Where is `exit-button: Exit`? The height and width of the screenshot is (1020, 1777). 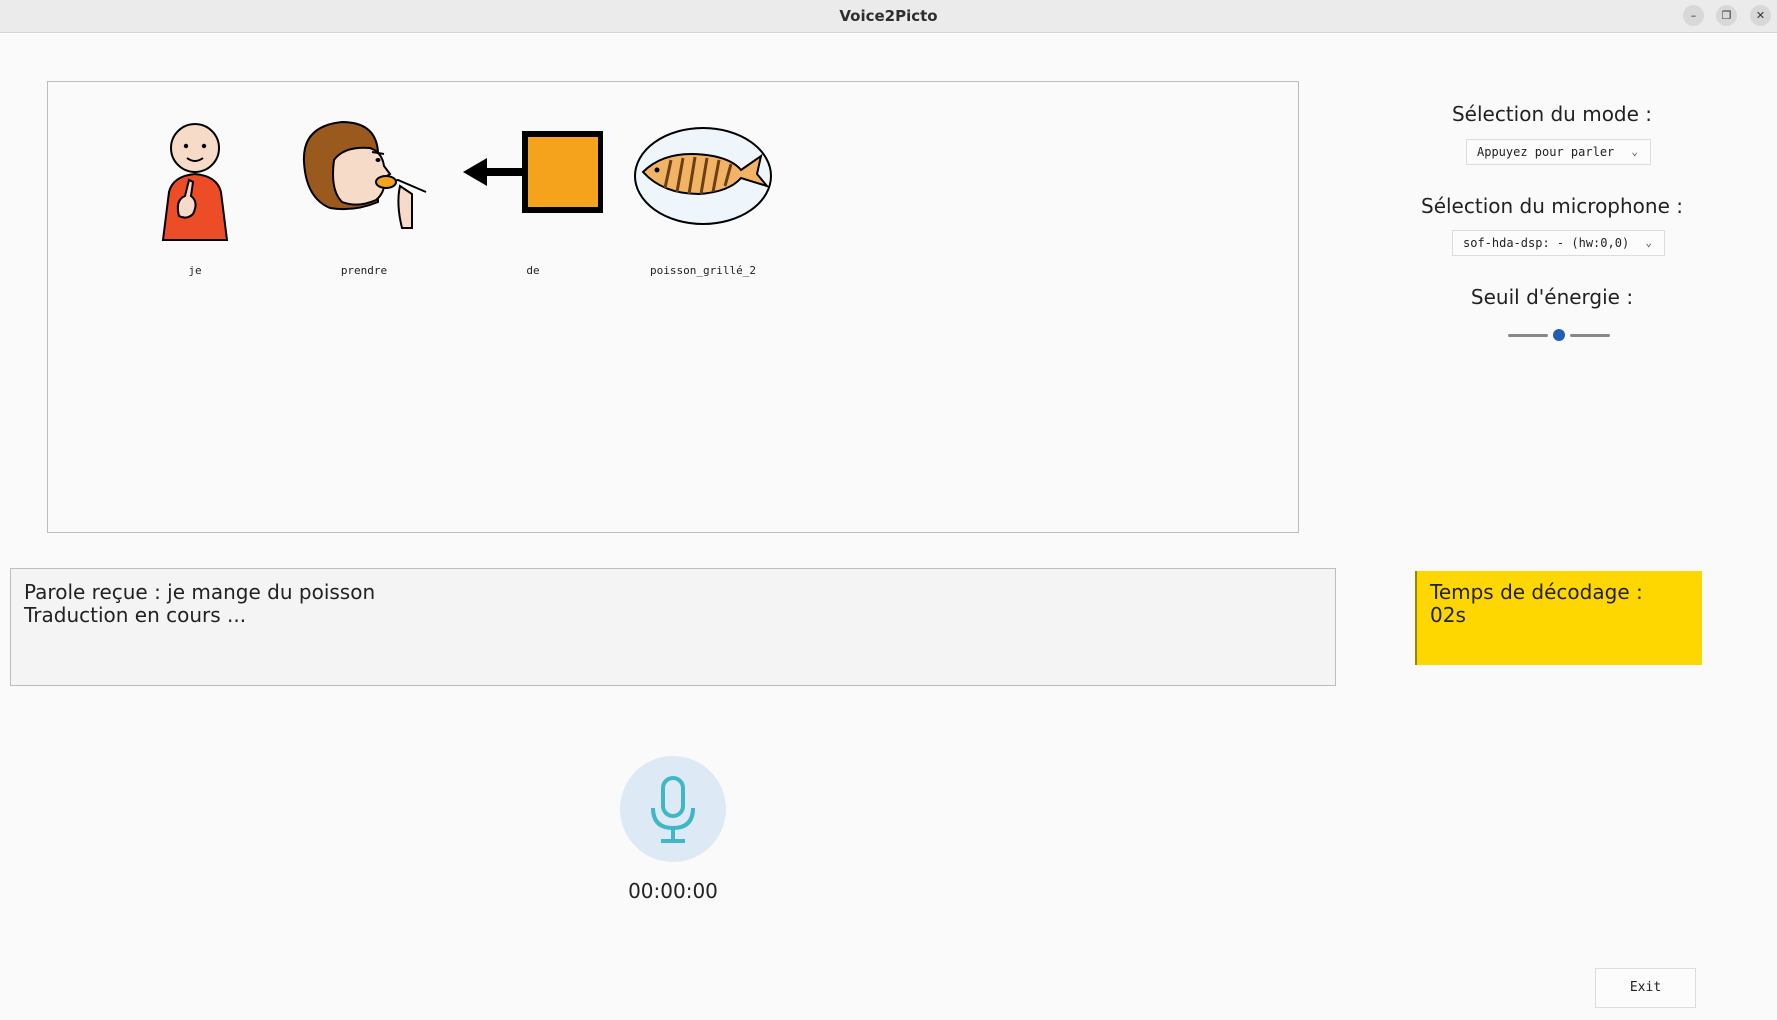 exit-button: Exit is located at coordinates (1645, 988).